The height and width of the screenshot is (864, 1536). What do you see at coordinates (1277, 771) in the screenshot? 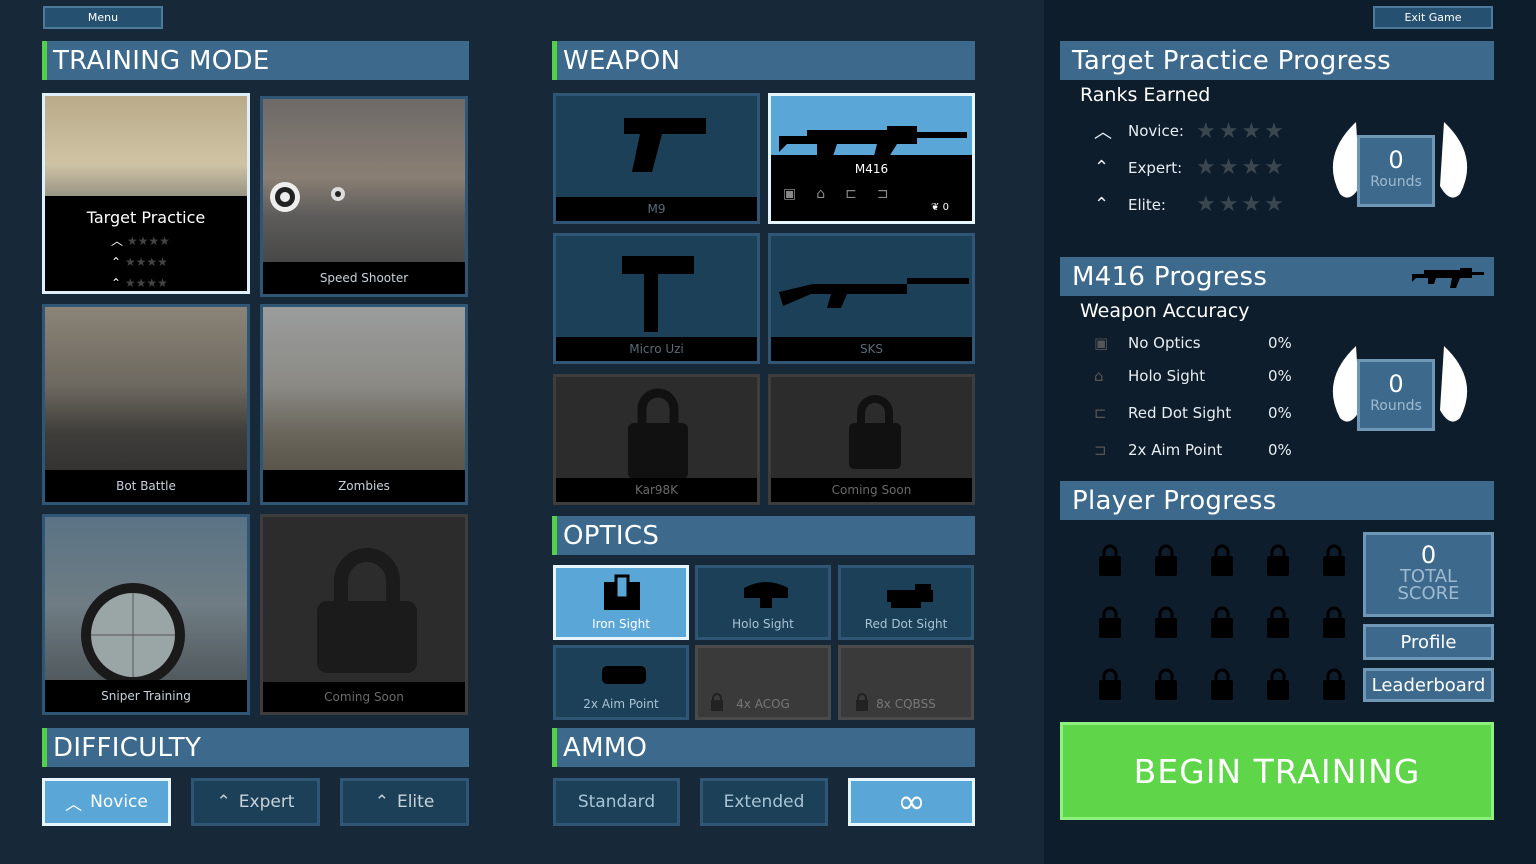
I see `begin-training-button: BEGIN TRAINING` at bounding box center [1277, 771].